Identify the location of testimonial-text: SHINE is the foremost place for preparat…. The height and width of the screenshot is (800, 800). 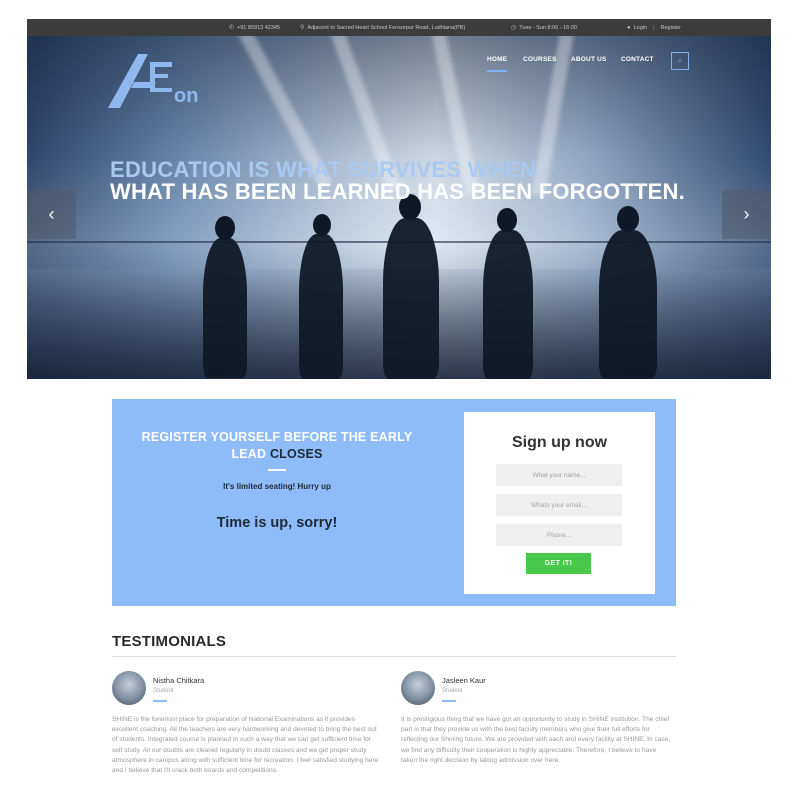
(245, 745).